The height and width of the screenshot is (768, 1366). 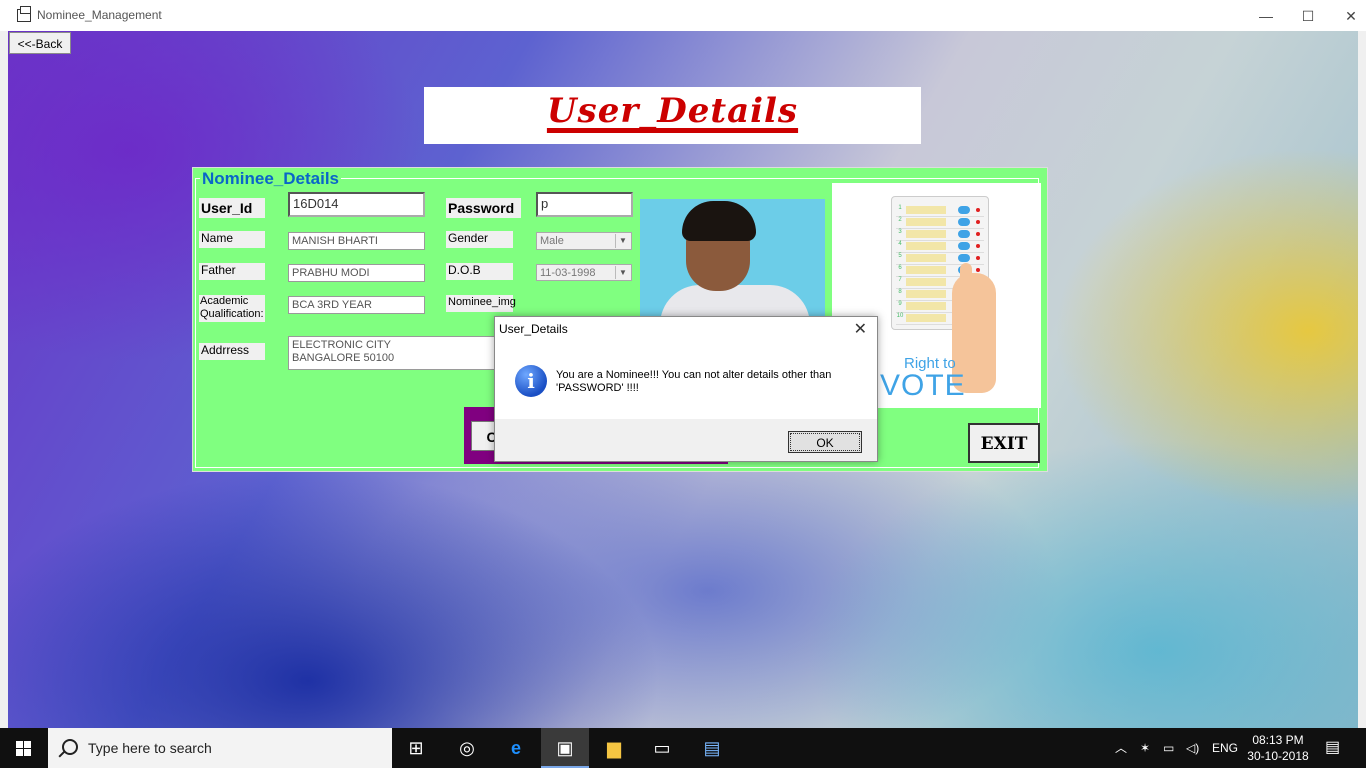 What do you see at coordinates (584, 204) in the screenshot?
I see `password-field: p` at bounding box center [584, 204].